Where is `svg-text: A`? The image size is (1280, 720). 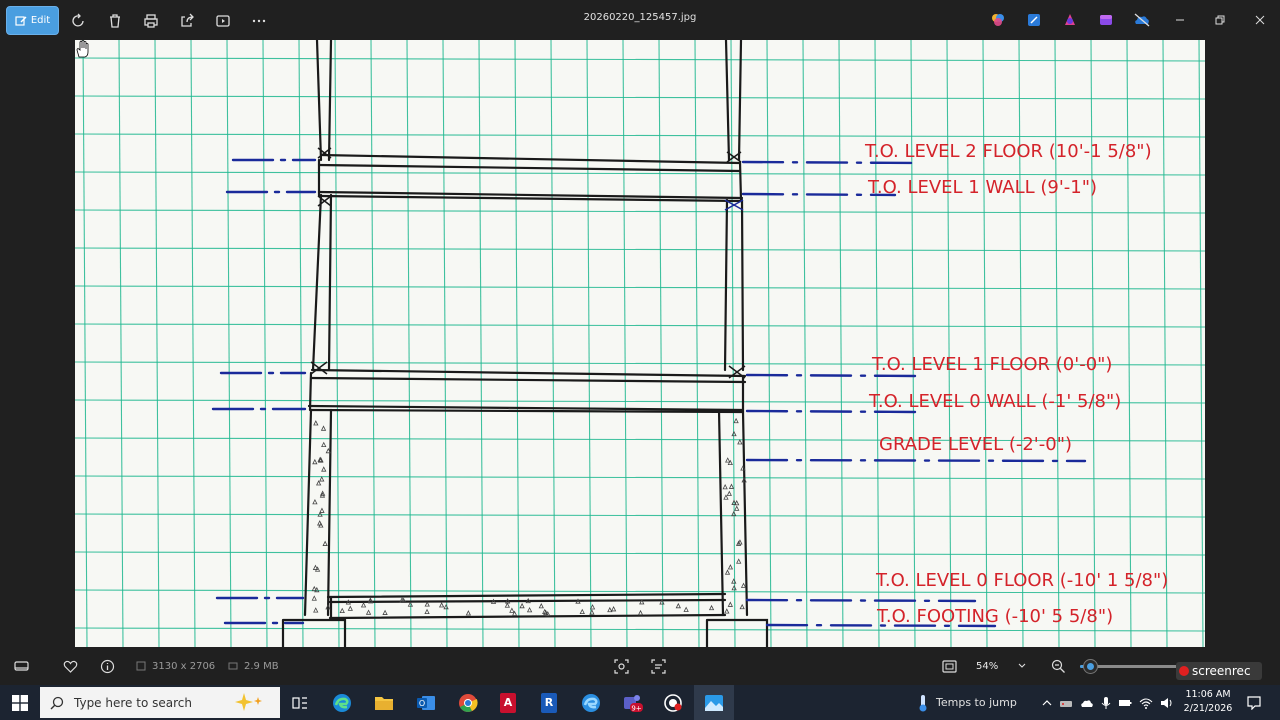 svg-text: A is located at coordinates (508, 702).